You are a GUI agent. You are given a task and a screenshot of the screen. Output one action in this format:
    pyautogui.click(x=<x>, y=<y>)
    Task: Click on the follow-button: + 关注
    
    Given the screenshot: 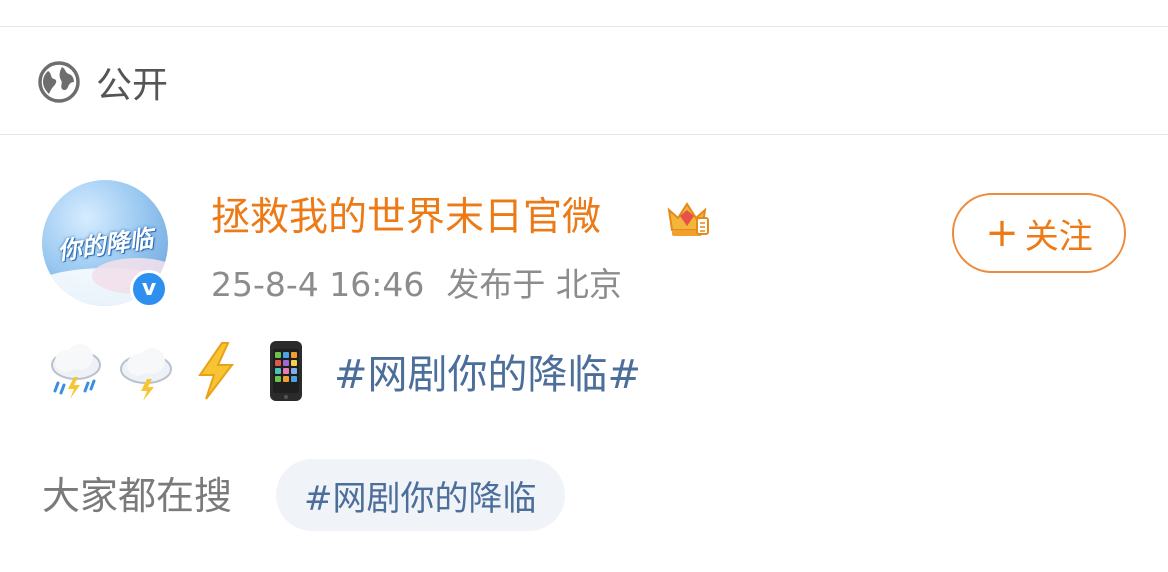 What is the action you would take?
    pyautogui.click(x=1039, y=233)
    